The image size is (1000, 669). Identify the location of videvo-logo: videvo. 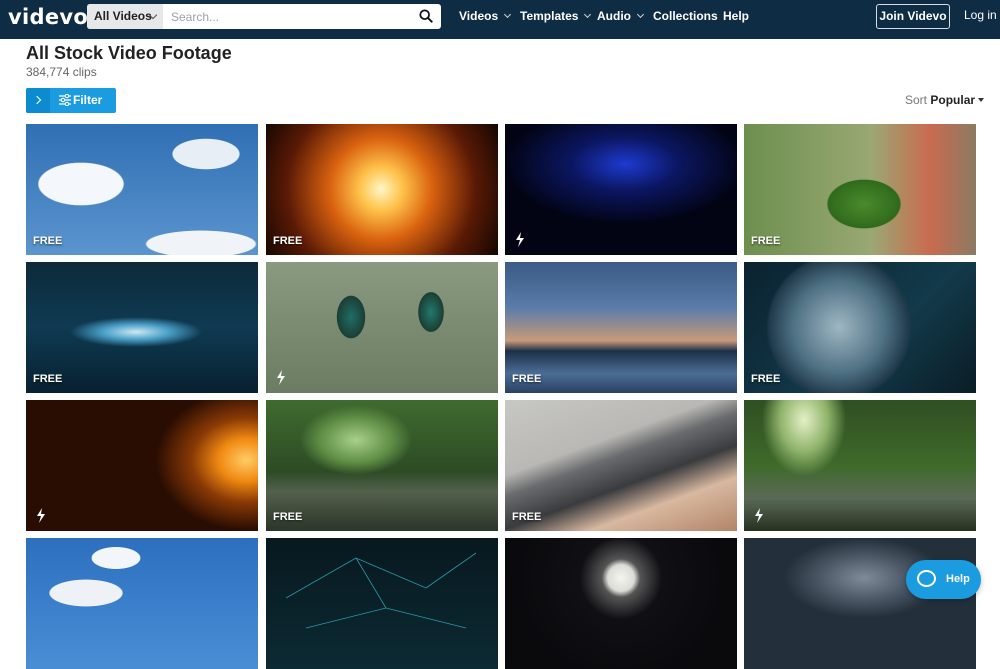
(48, 17).